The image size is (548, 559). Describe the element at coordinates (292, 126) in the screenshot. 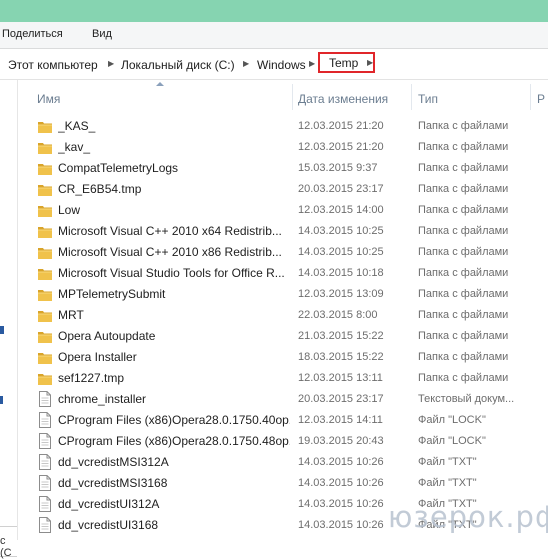

I see `file-row: _KAS_ 12.03.2015 21:20 Папка с файлами` at that location.